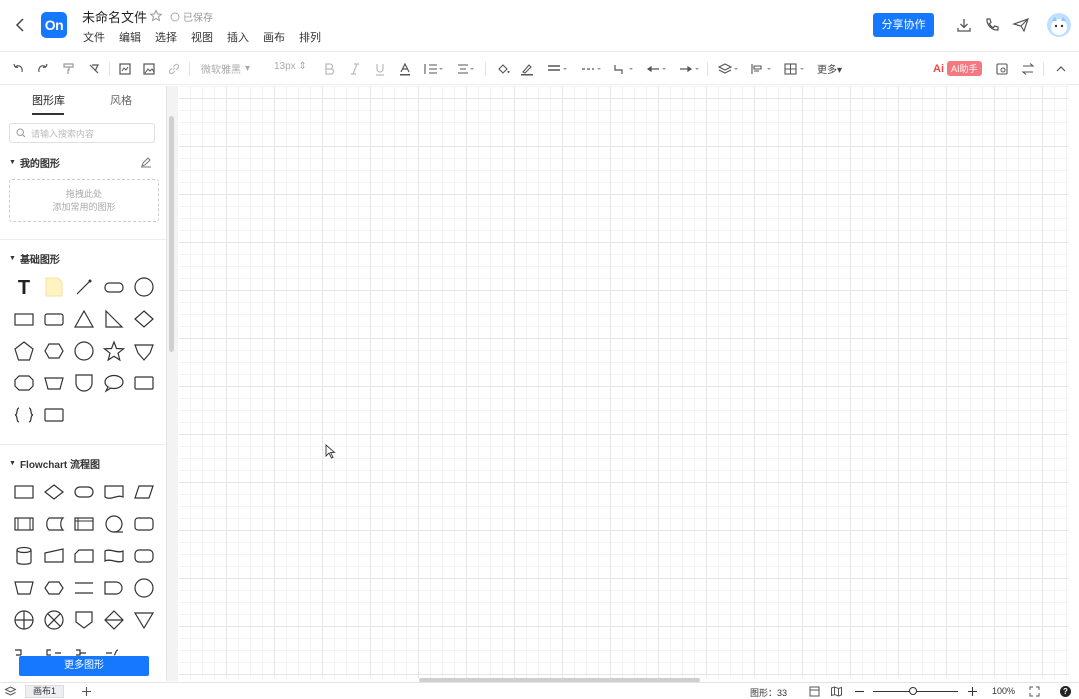  I want to click on menu-file: 文件, so click(94, 37).